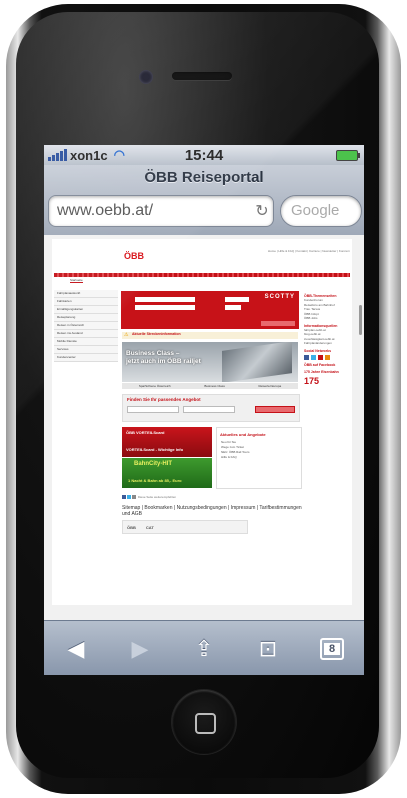  I want to click on home-button, so click(204, 722).